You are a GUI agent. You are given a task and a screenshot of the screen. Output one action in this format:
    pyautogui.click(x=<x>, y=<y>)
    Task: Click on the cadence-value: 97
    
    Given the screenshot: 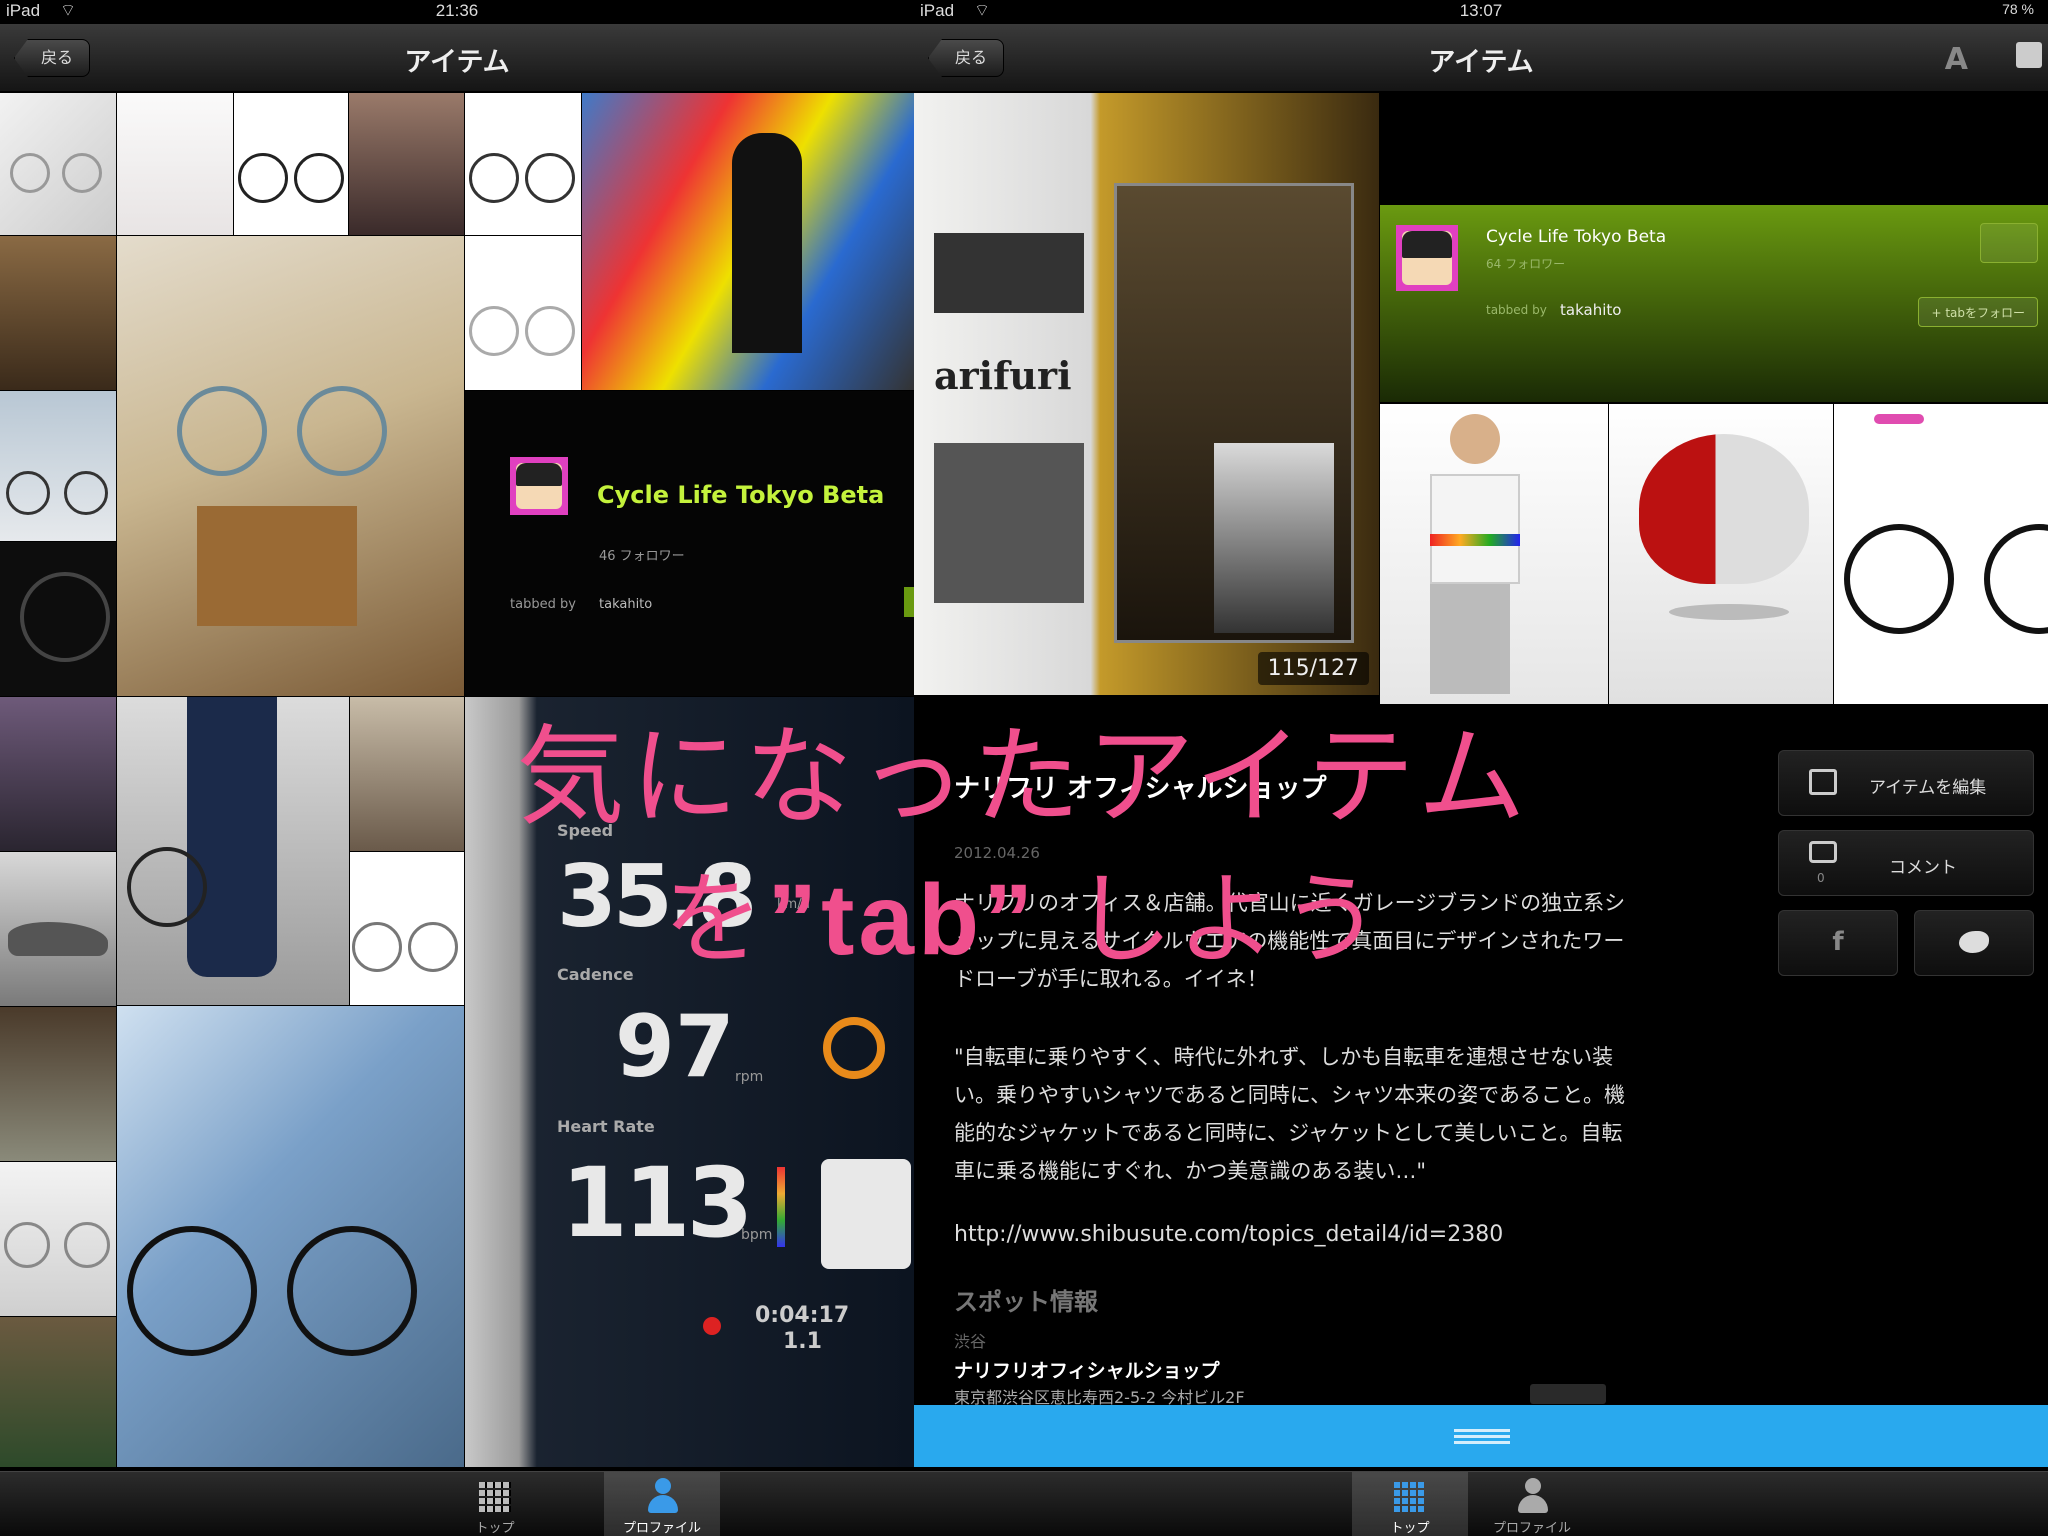 What is the action you would take?
    pyautogui.click(x=675, y=1047)
    